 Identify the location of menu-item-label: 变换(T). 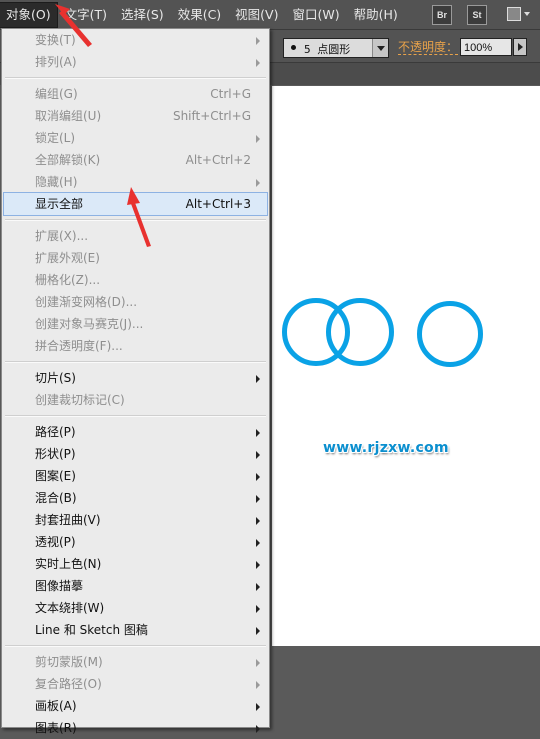
(55, 40).